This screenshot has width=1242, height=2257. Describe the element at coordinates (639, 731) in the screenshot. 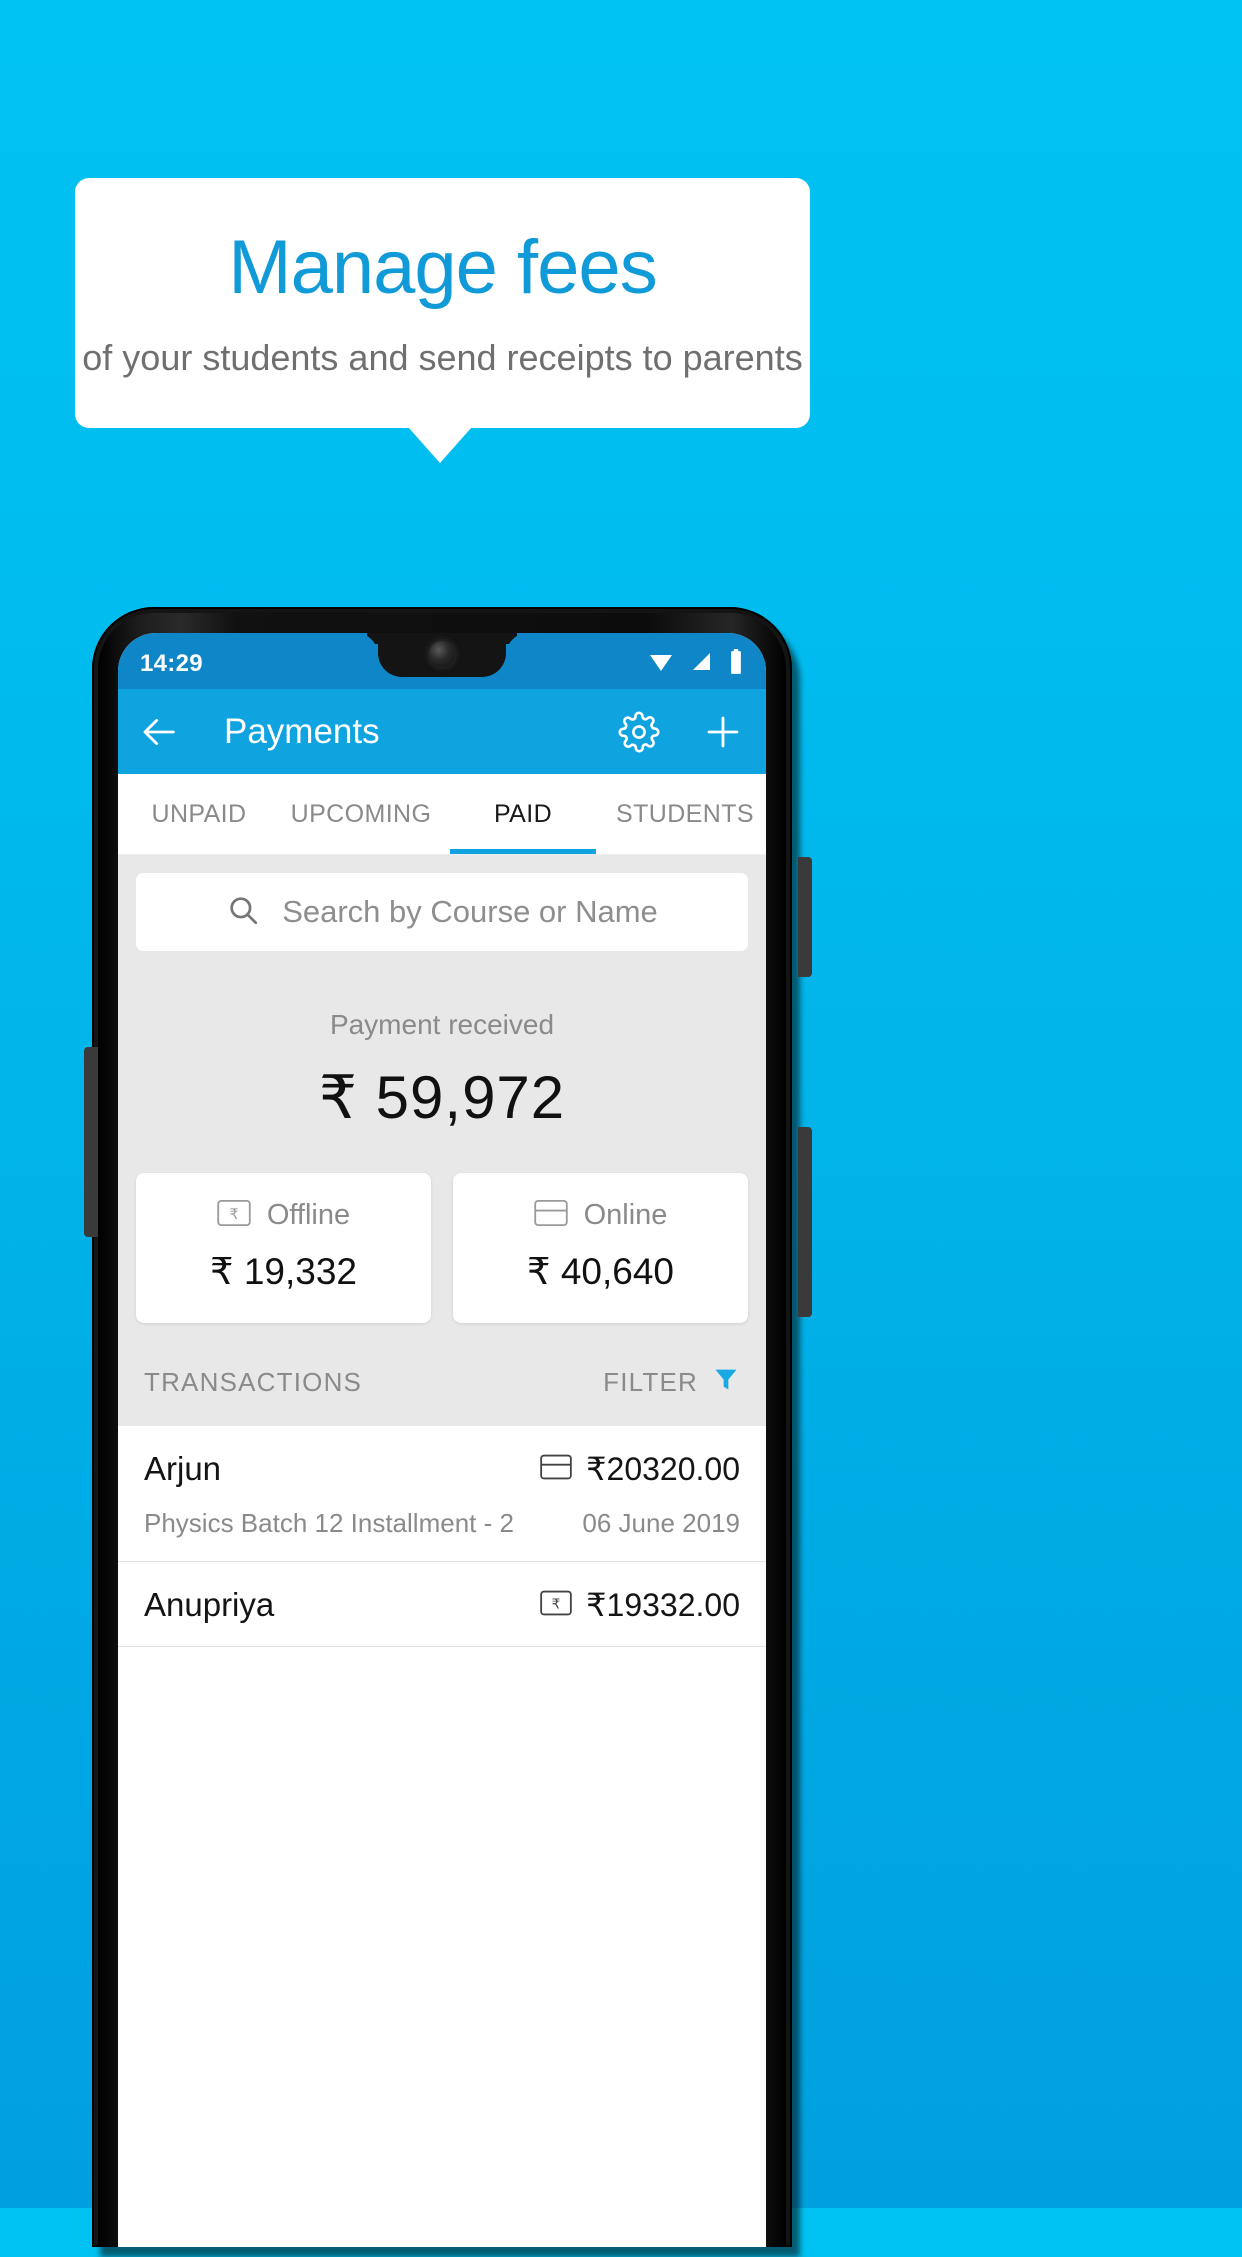

I see `settings-gear-icon` at that location.